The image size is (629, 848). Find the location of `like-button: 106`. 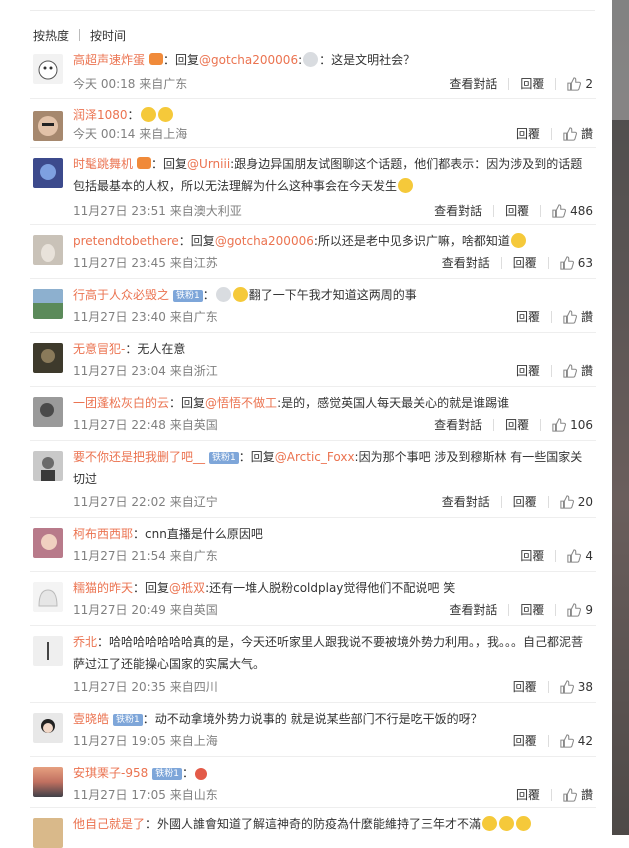

like-button: 106 is located at coordinates (572, 425).